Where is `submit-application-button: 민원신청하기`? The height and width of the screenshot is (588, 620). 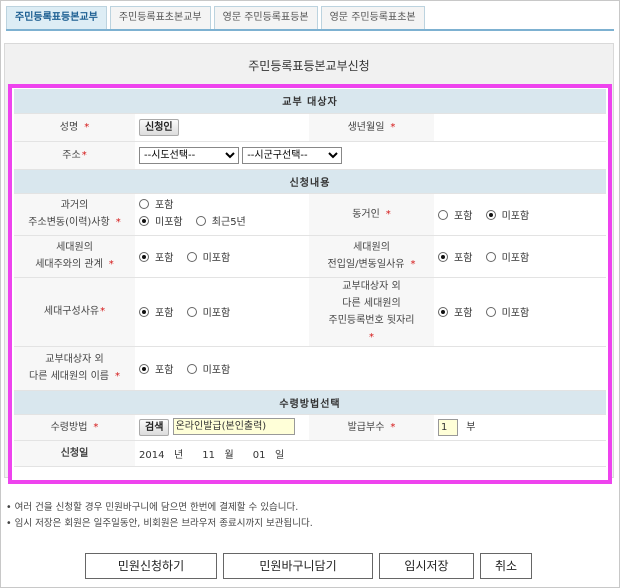 submit-application-button: 민원신청하기 is located at coordinates (151, 566).